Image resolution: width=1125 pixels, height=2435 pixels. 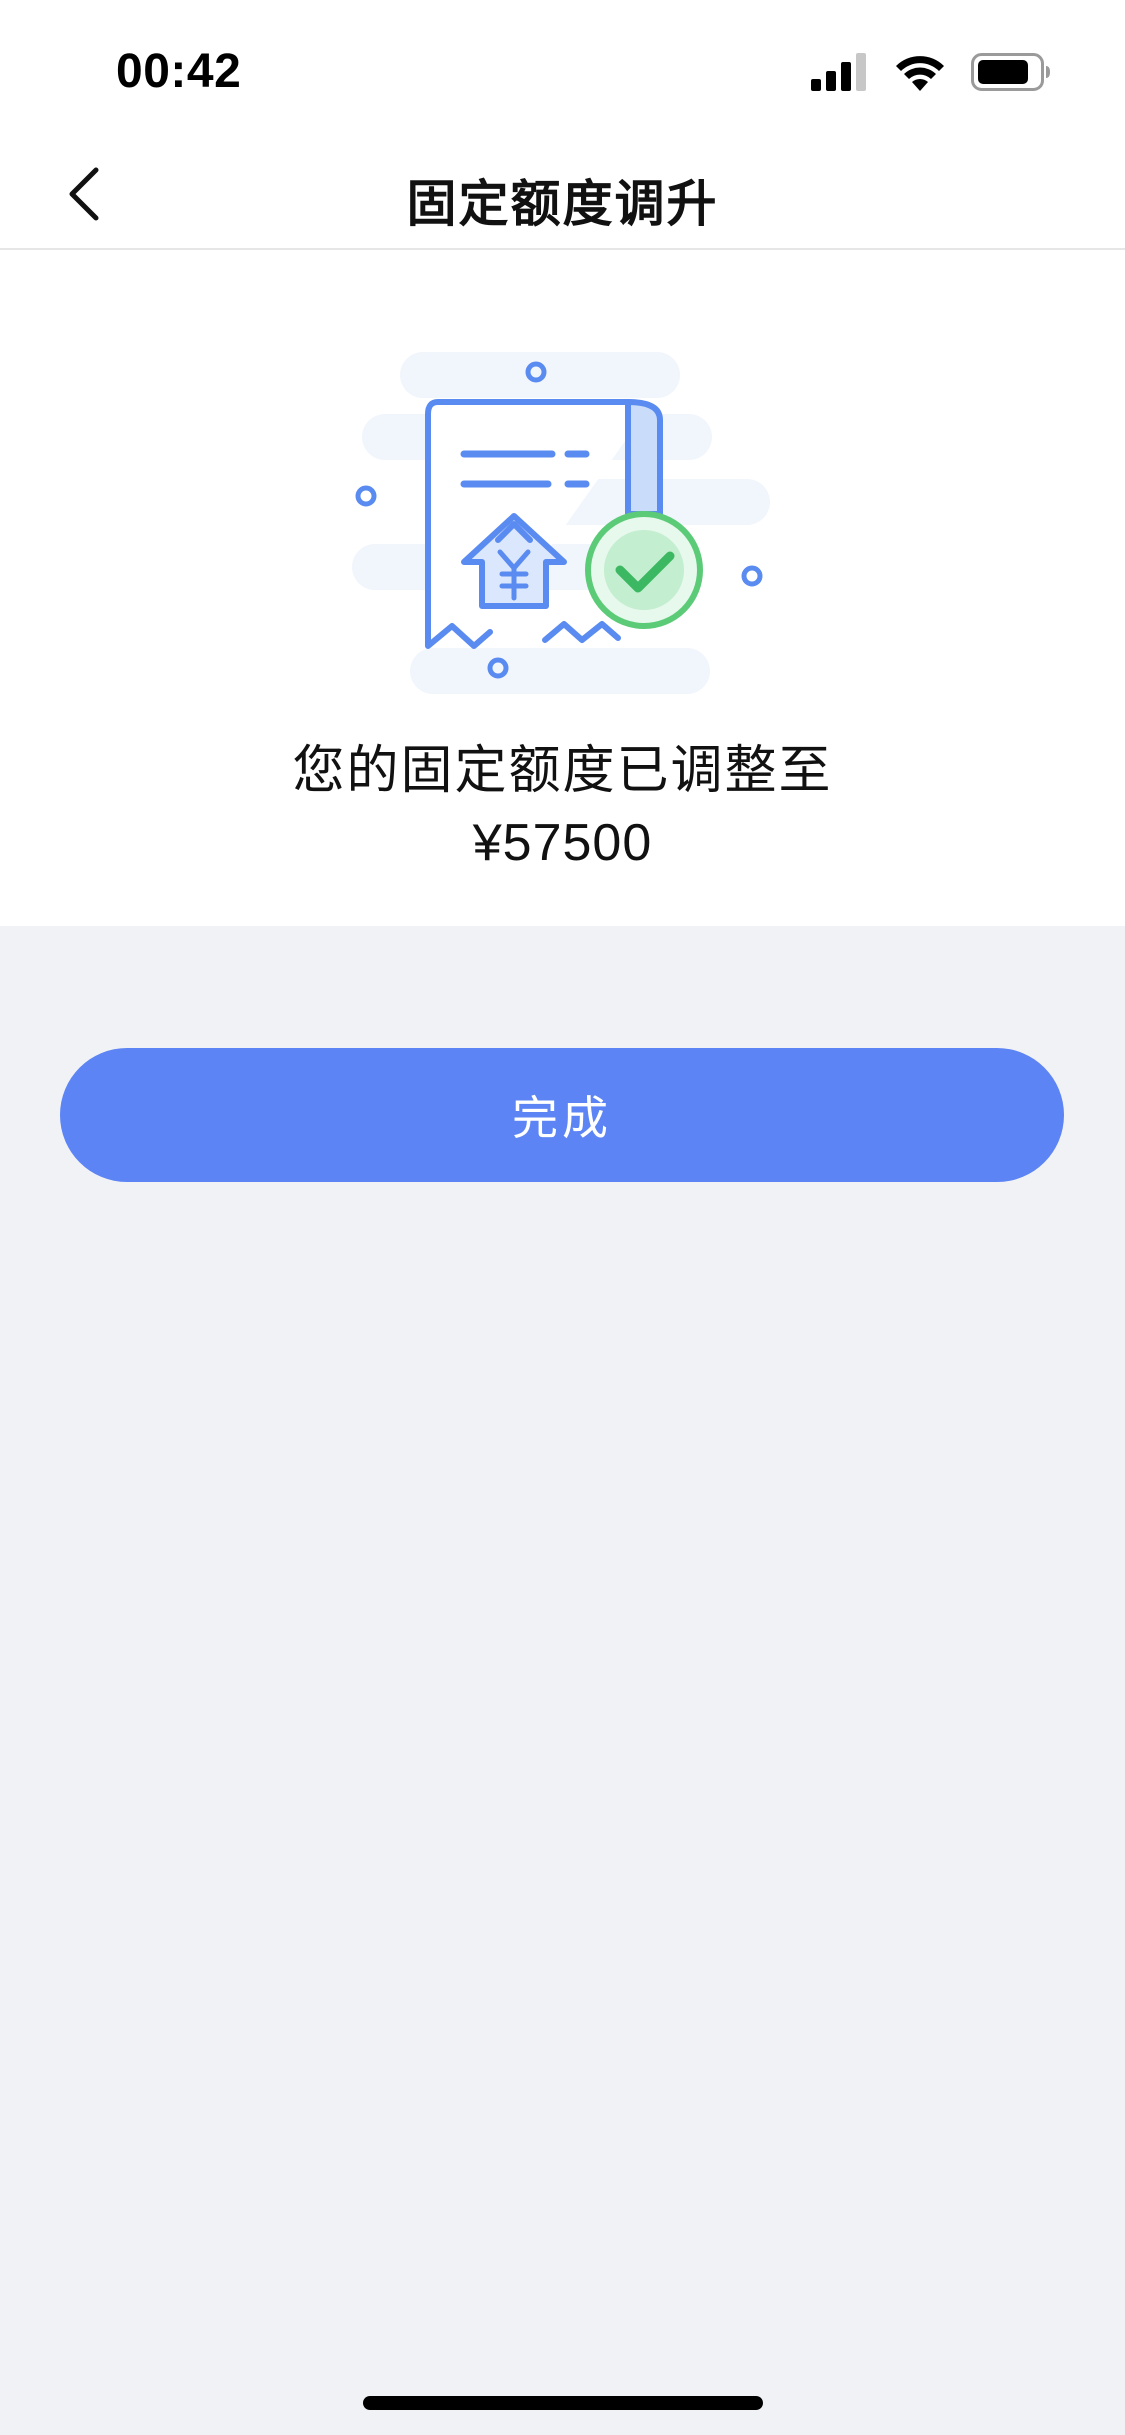 I want to click on result-amount: ¥57500, so click(x=562, y=843).